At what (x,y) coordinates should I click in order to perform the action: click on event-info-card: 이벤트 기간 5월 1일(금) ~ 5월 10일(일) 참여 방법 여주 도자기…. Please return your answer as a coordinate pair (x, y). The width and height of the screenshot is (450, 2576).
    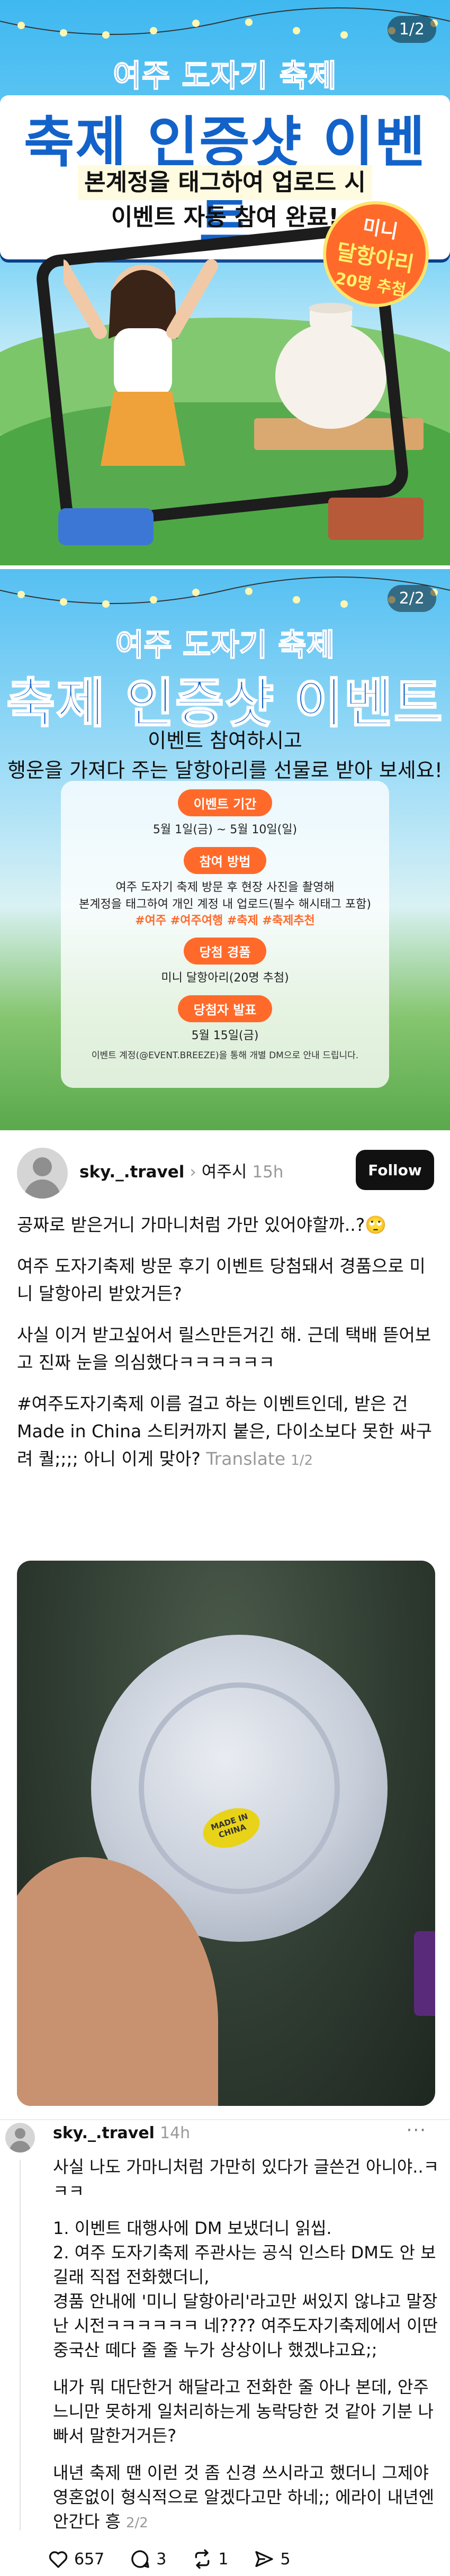
    Looking at the image, I should click on (225, 935).